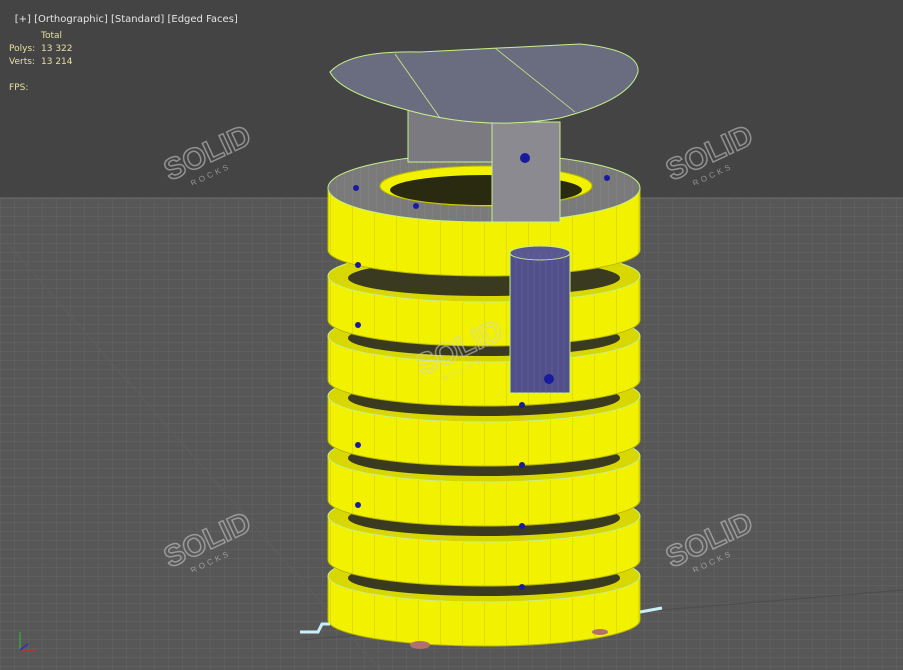  I want to click on stats-verts-value: 13 214, so click(57, 62).